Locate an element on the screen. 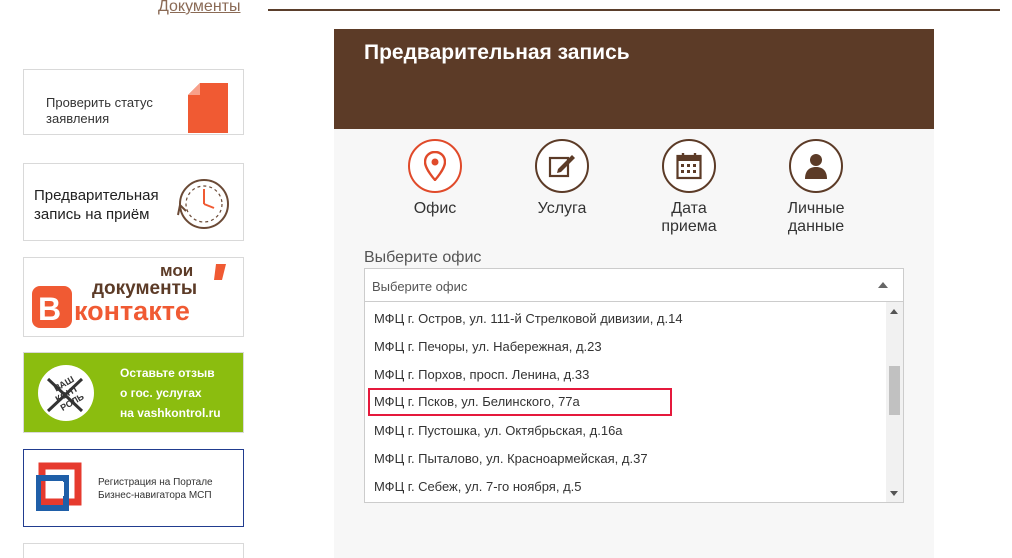 This screenshot has height=558, width=1012. scrollbar-thumb is located at coordinates (894, 390).